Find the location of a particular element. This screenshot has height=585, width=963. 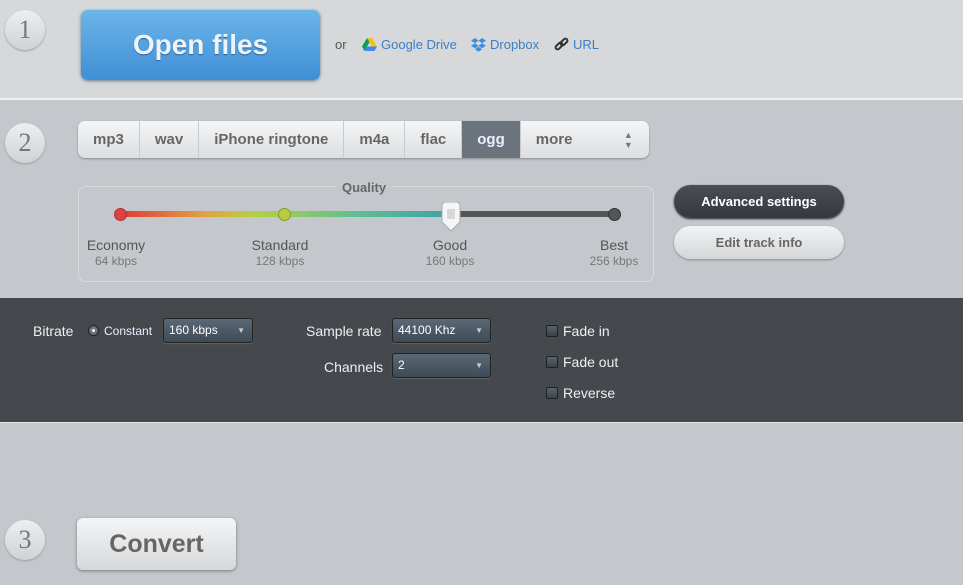

quality-good-label: Good is located at coordinates (450, 245).